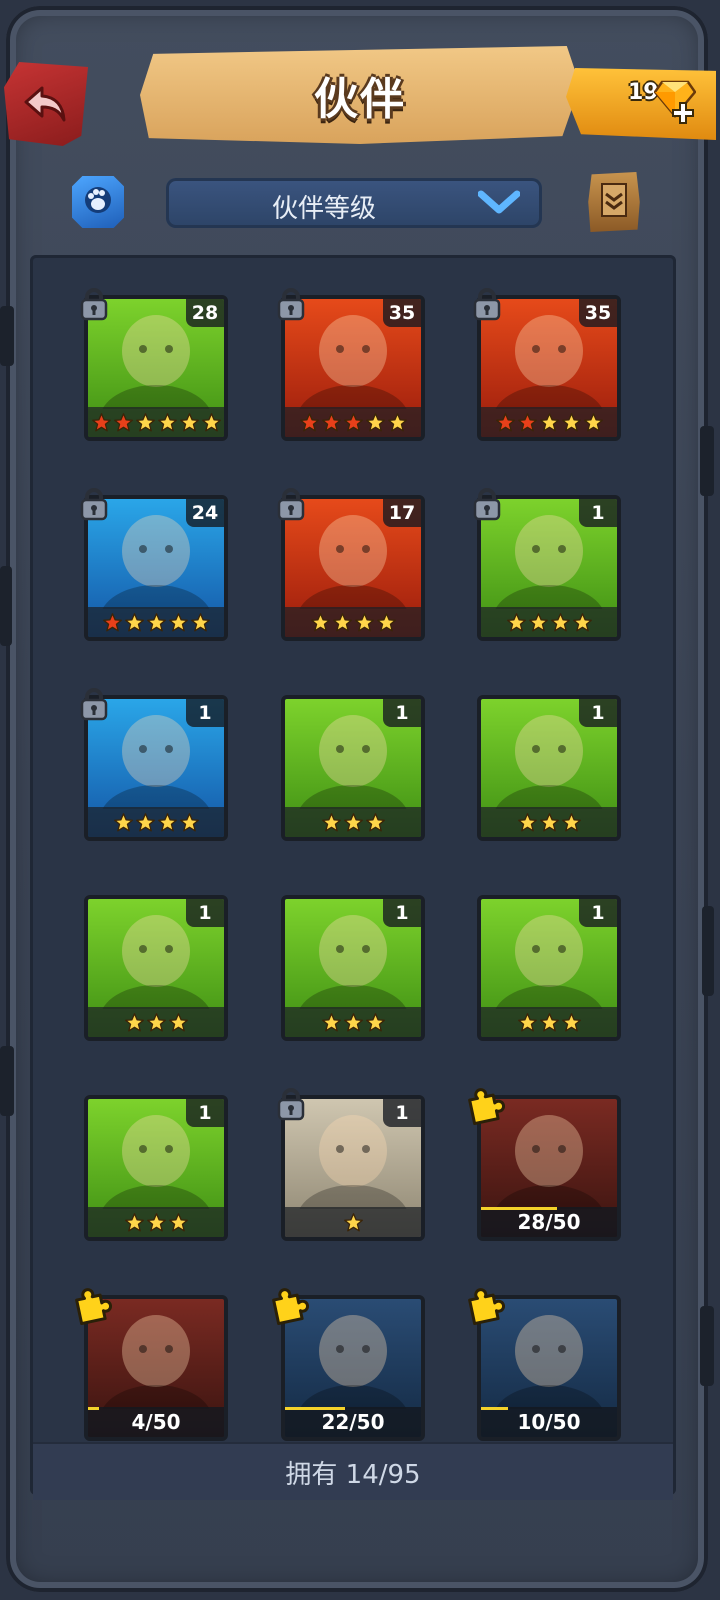 The height and width of the screenshot is (1600, 720). I want to click on shard-progress: 28/50, so click(549, 1222).